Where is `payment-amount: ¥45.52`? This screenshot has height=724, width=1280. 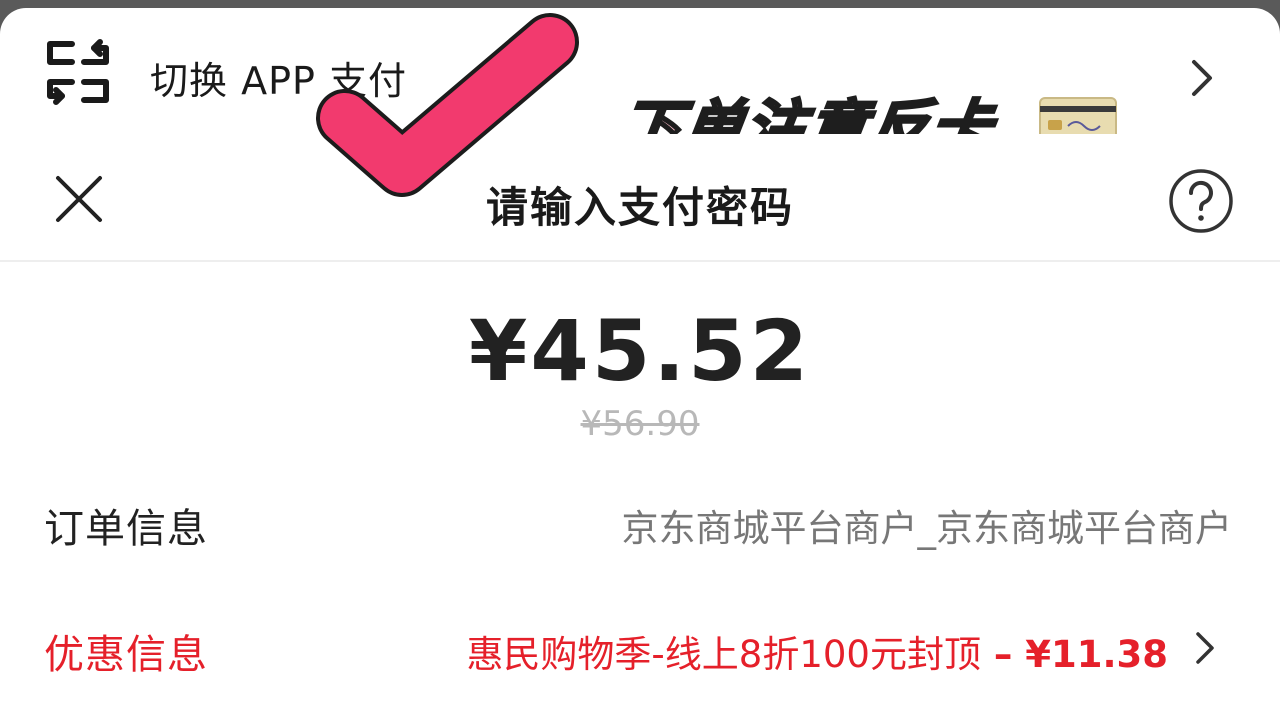
payment-amount: ¥45.52 is located at coordinates (640, 351).